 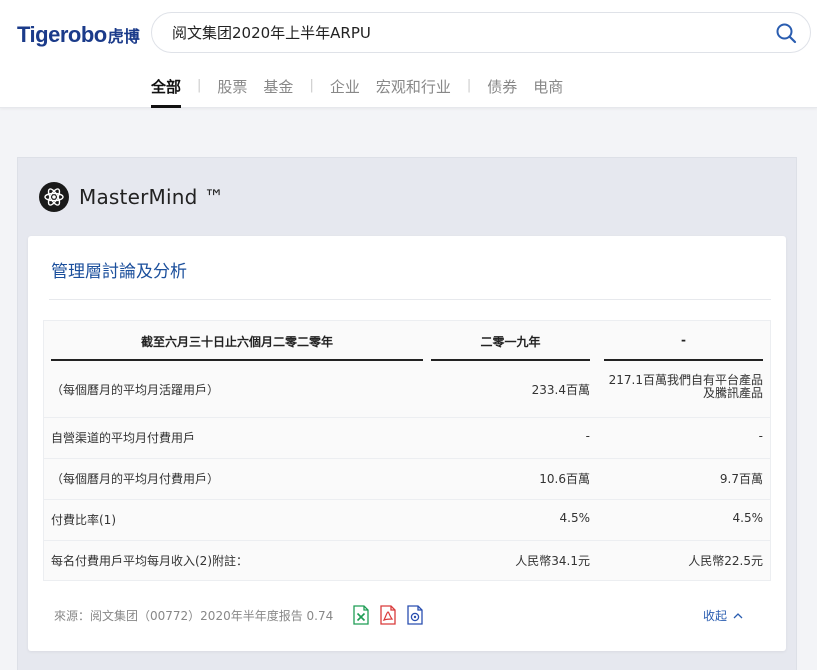 What do you see at coordinates (415, 615) in the screenshot?
I see `snapshot-icon` at bounding box center [415, 615].